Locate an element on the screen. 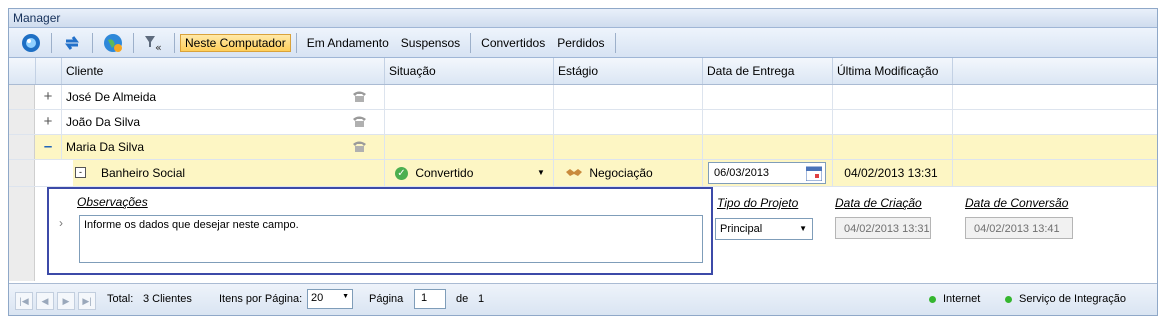  page-count: 1 is located at coordinates (481, 299).